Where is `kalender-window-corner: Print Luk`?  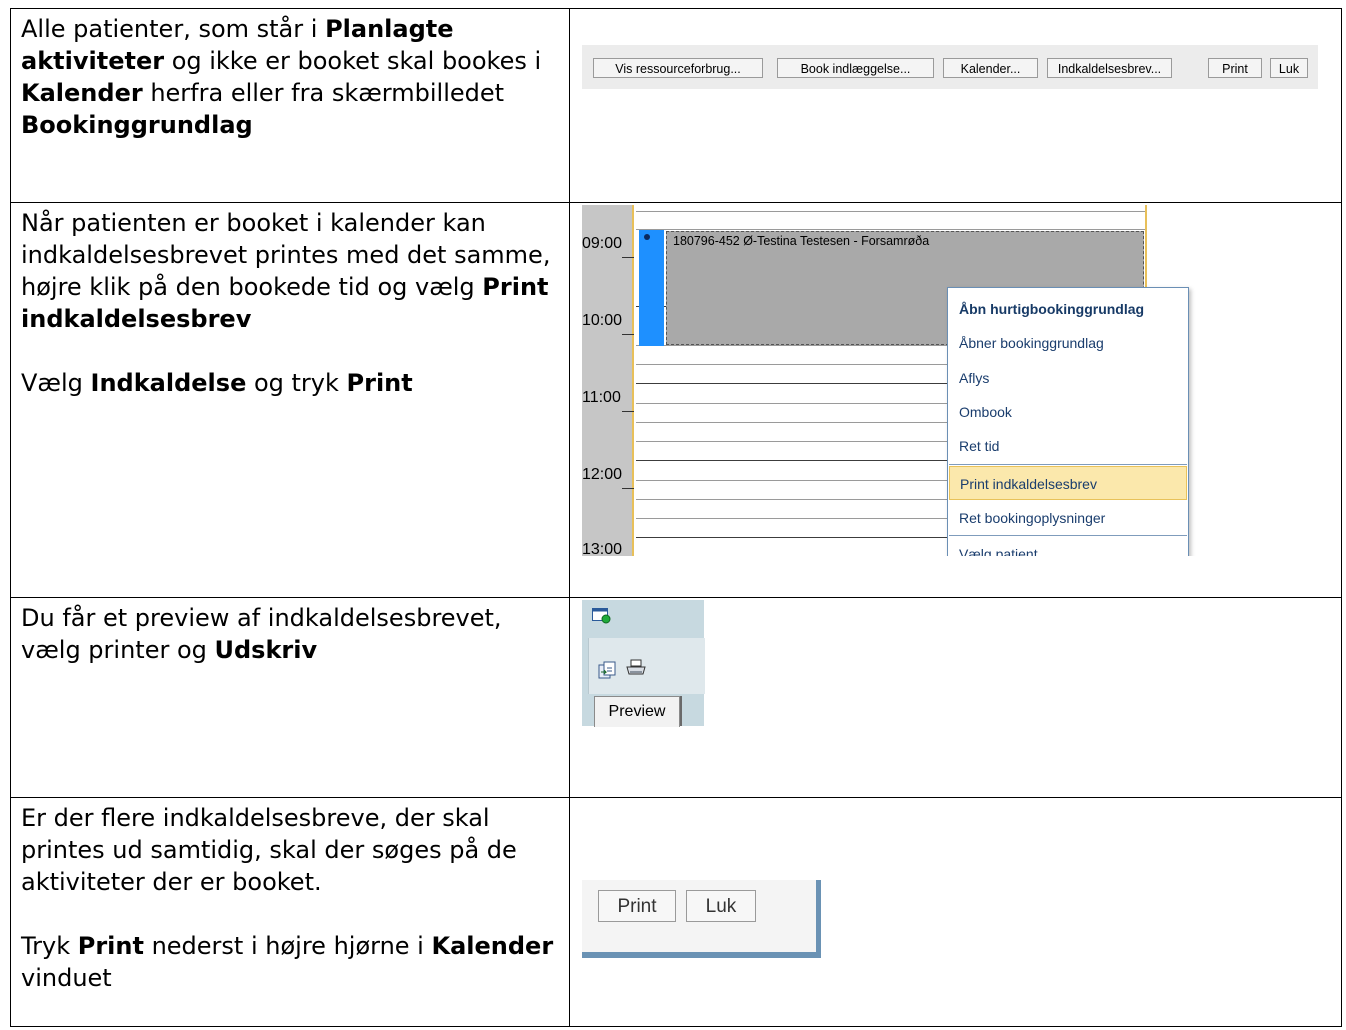
kalender-window-corner: Print Luk is located at coordinates (702, 920).